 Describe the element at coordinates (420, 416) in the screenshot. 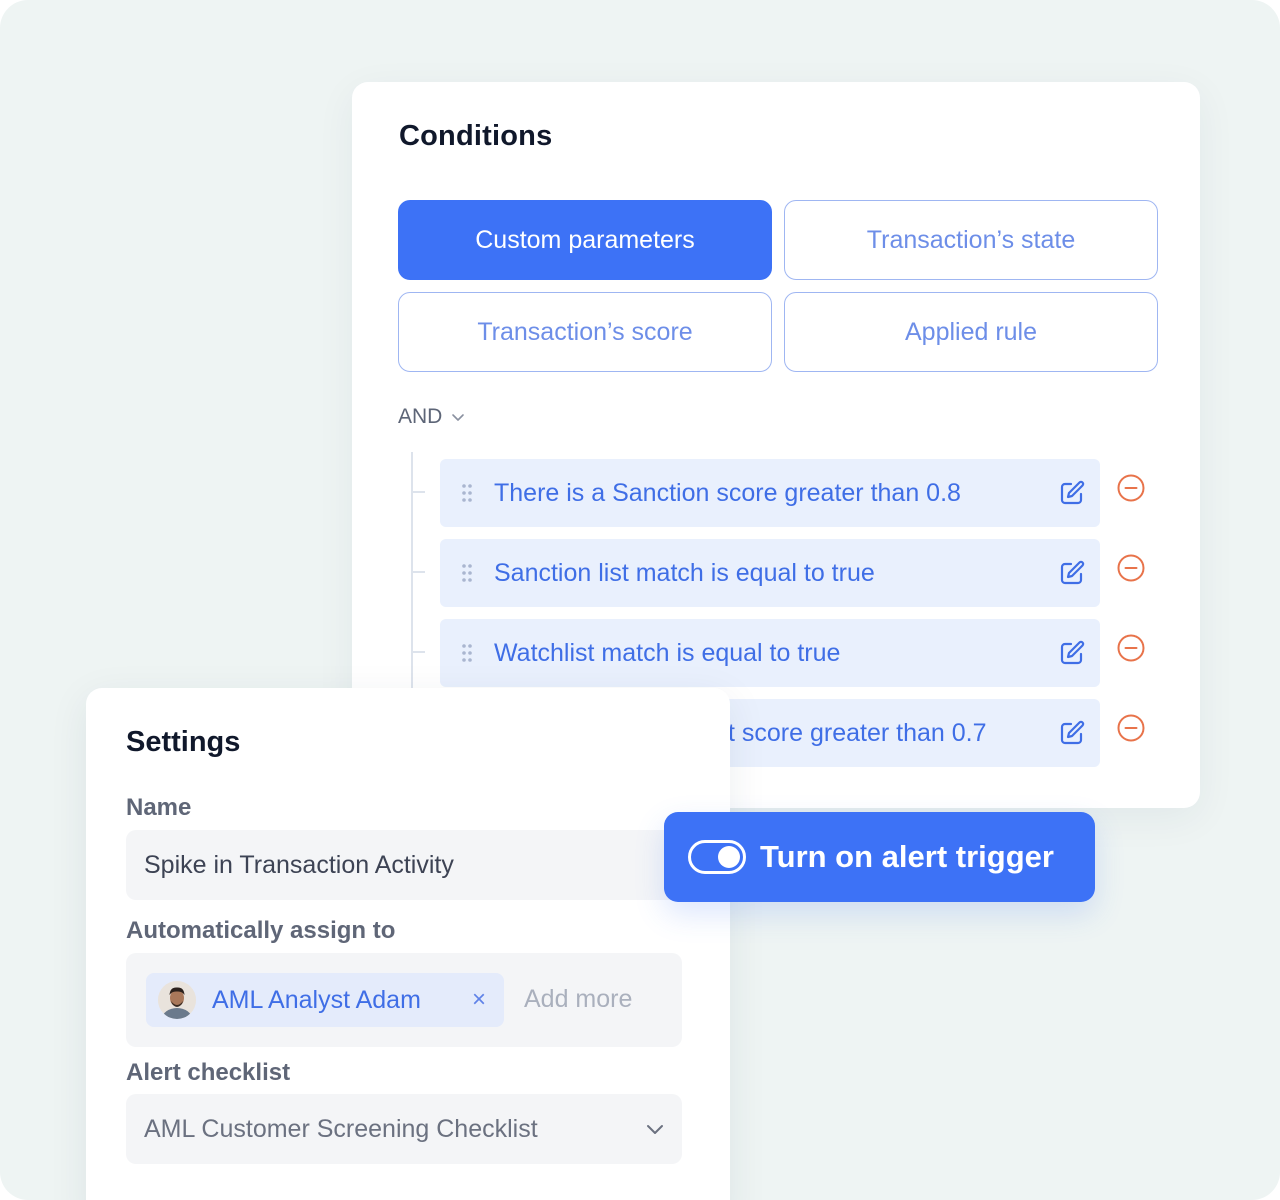

I see `operator-label: AND` at that location.